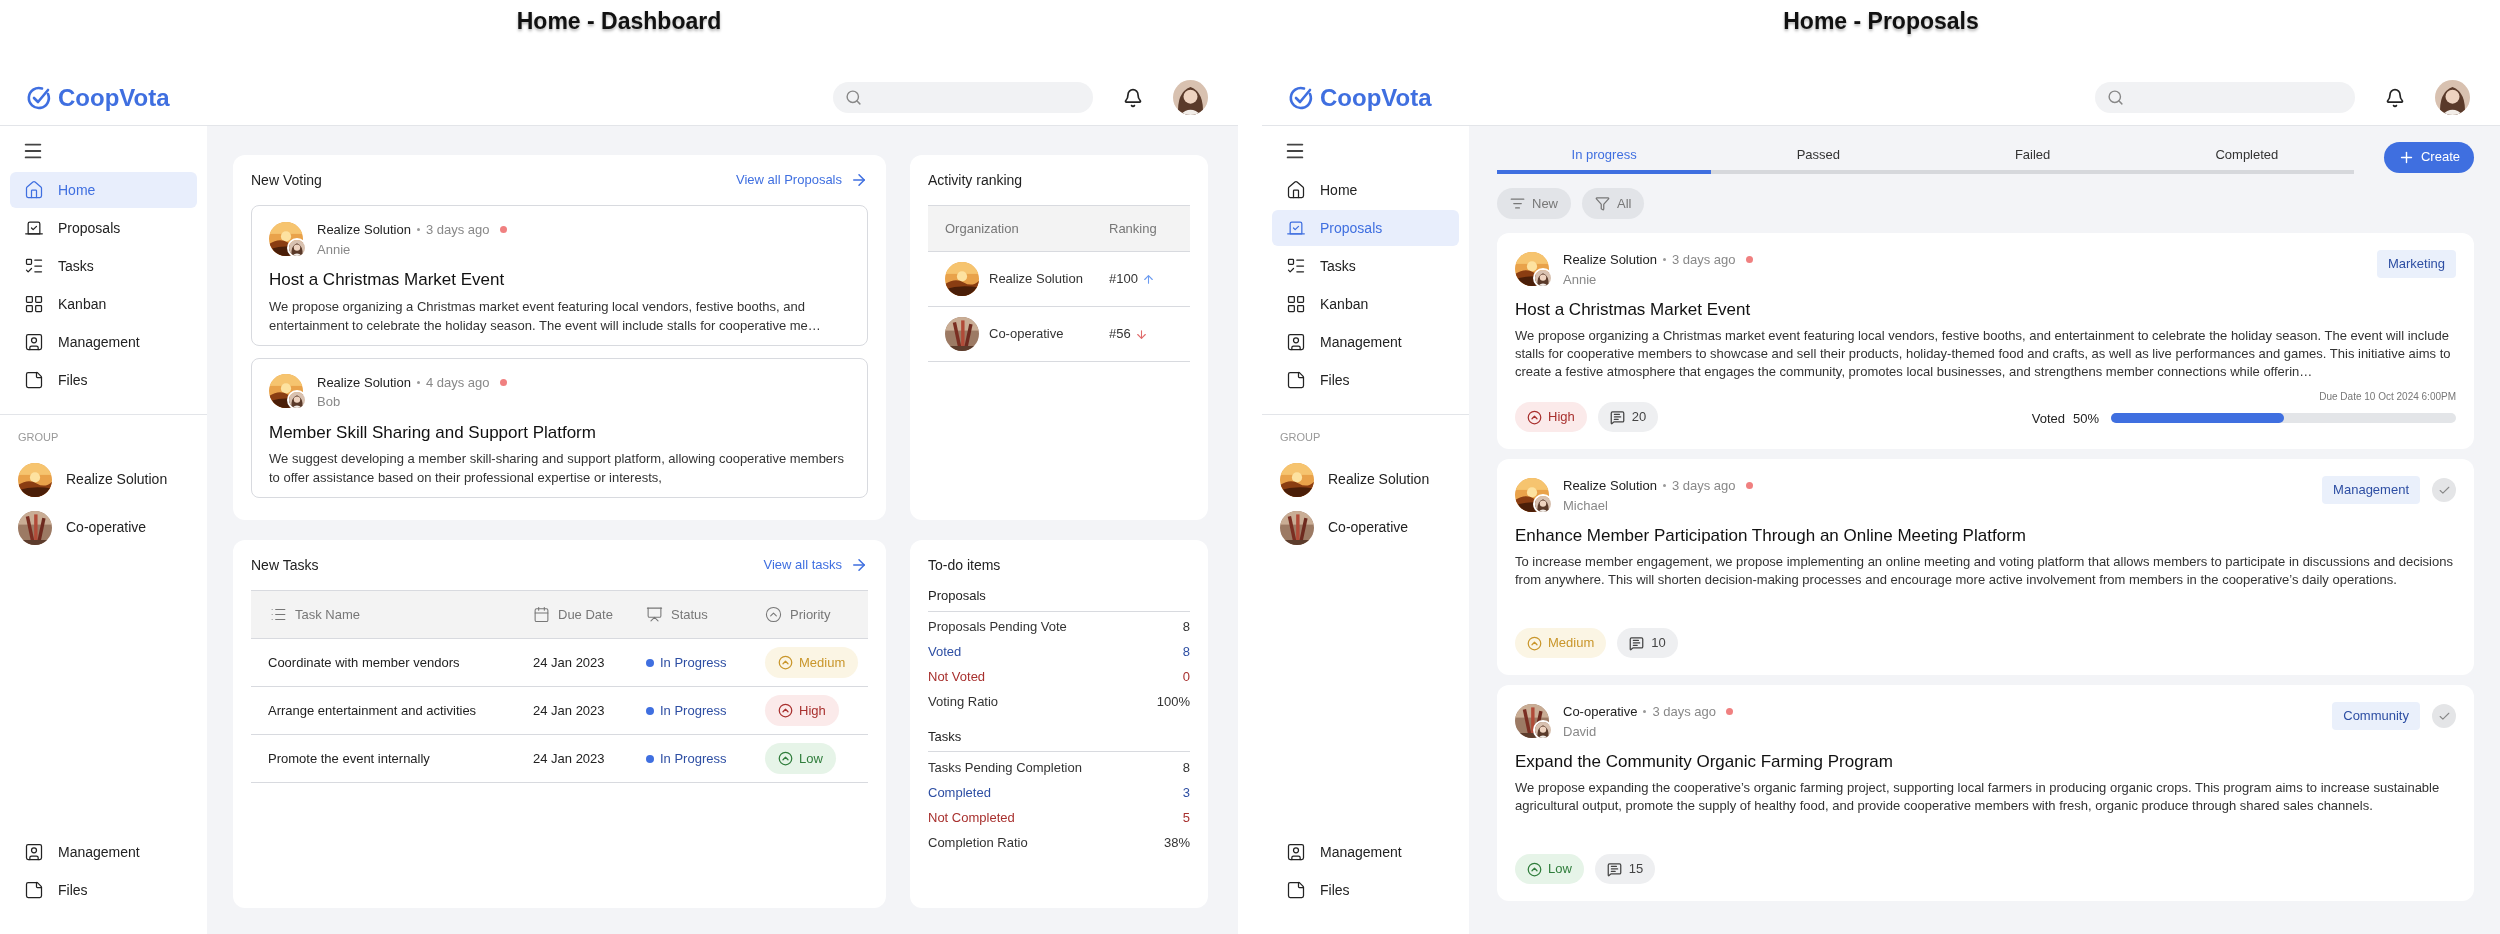 Image resolution: width=2500 pixels, height=934 pixels. Describe the element at coordinates (1602, 203) in the screenshot. I see `funnel-icon` at that location.